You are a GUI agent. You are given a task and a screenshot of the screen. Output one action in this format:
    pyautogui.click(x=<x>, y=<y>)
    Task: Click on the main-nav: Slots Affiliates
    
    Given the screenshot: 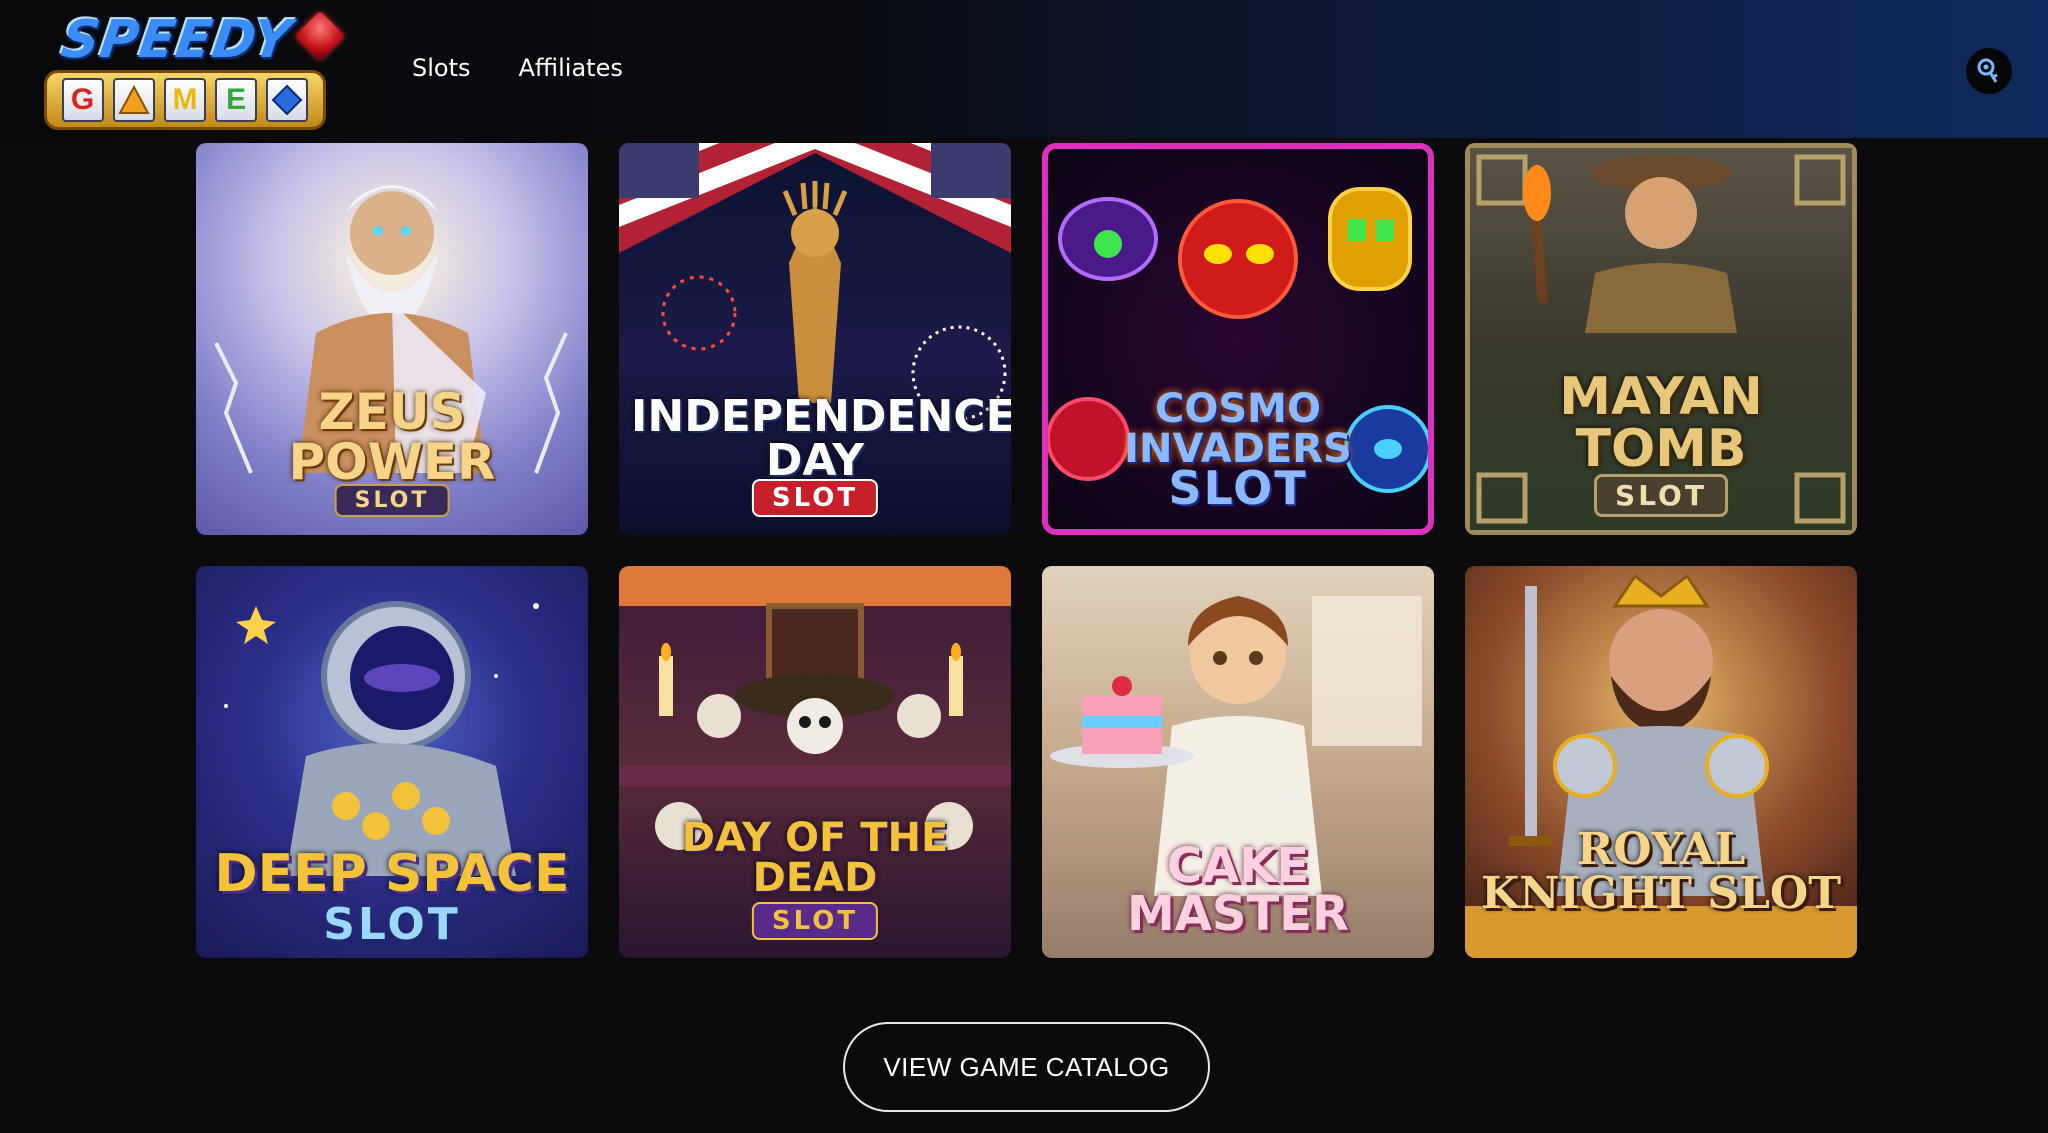 What is the action you would take?
    pyautogui.click(x=517, y=68)
    